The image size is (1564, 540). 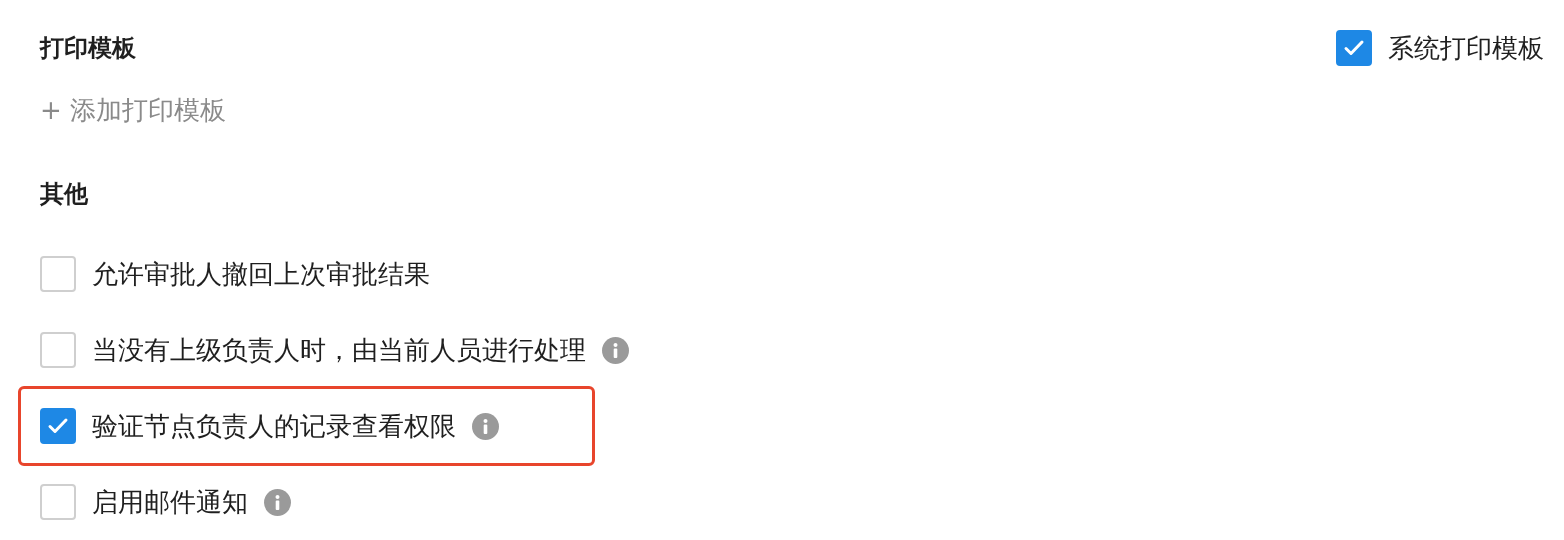 I want to click on checkbox-label: 启用邮件通知, so click(x=170, y=502).